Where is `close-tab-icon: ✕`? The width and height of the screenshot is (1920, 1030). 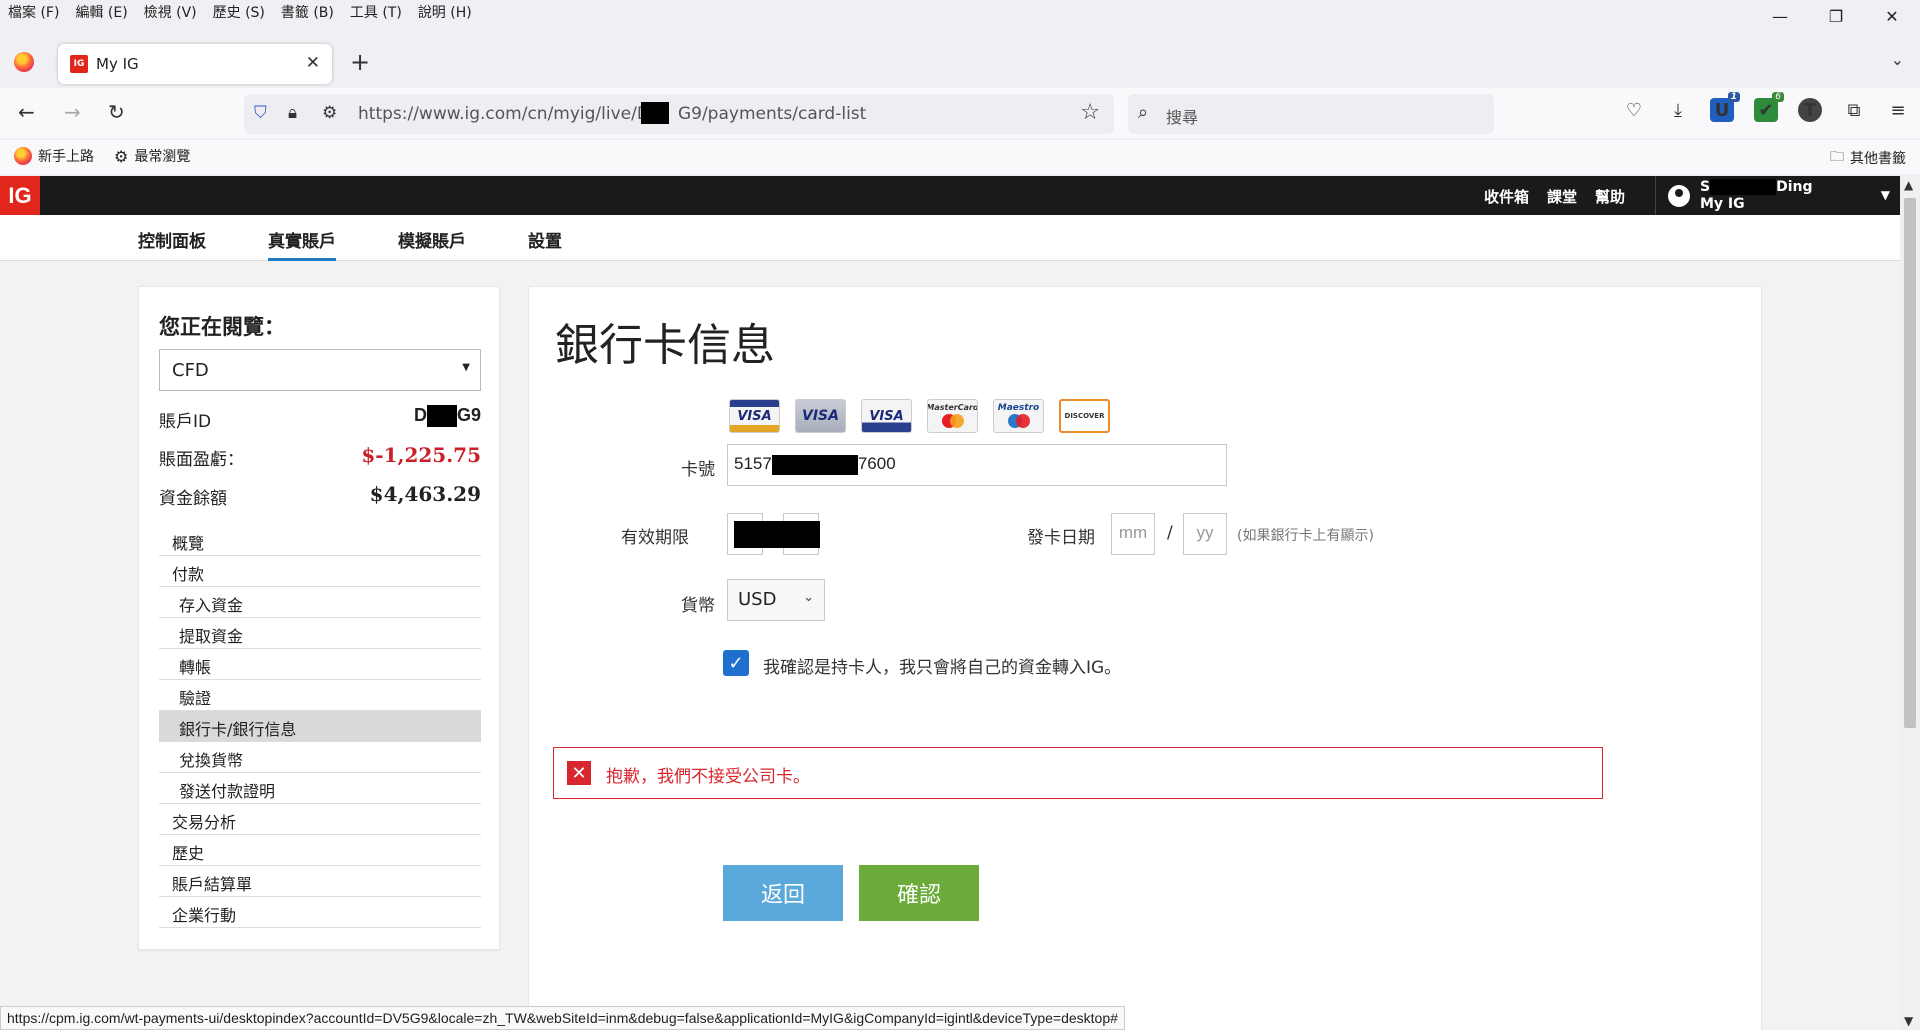 close-tab-icon: ✕ is located at coordinates (313, 63).